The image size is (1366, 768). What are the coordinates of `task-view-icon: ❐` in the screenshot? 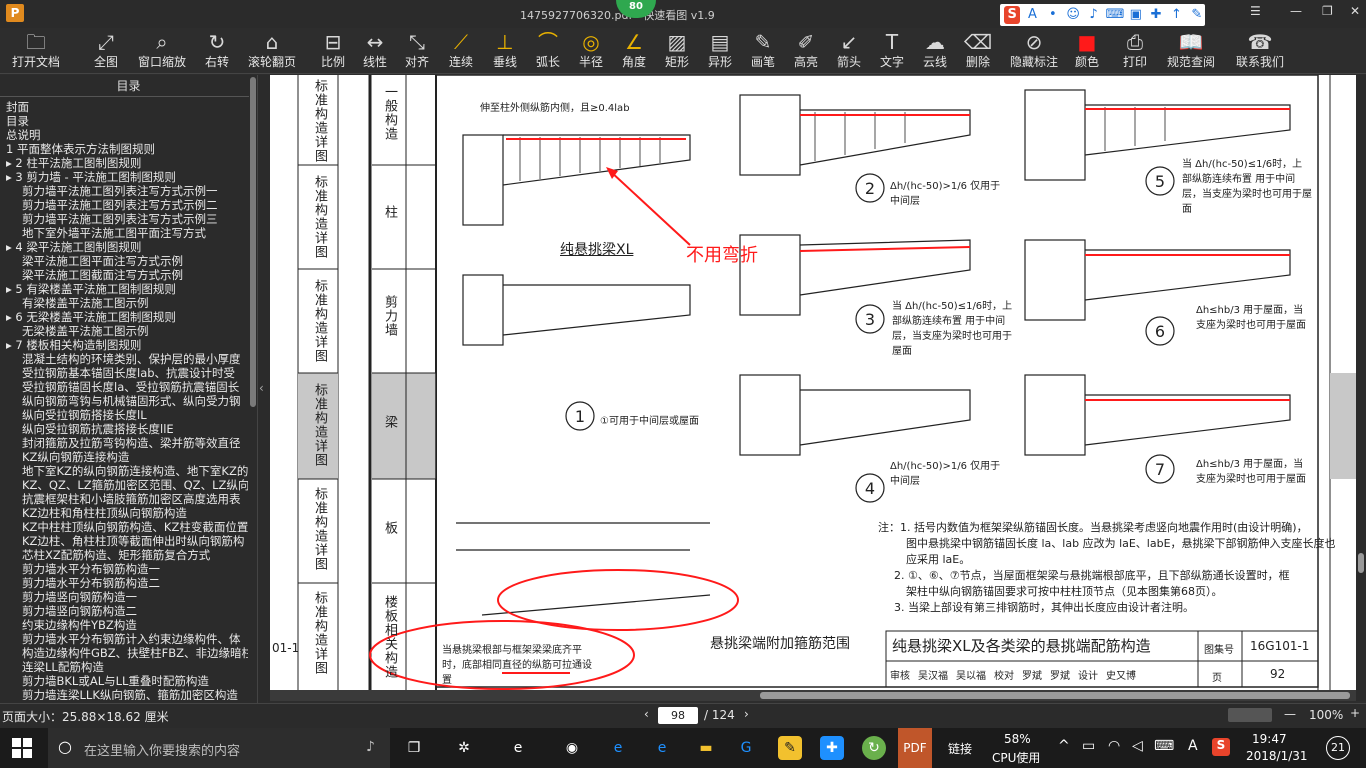 It's located at (414, 748).